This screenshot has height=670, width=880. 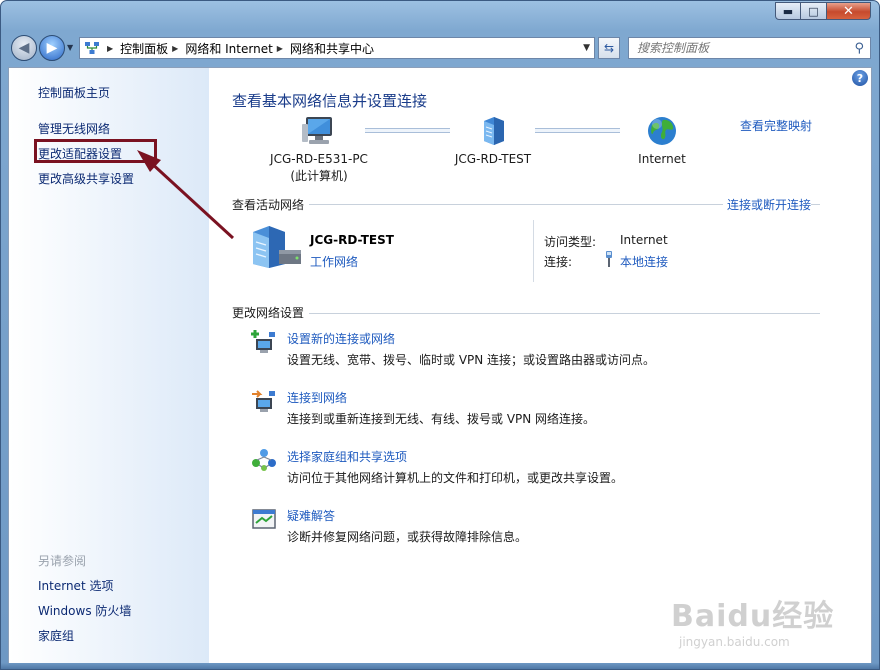 What do you see at coordinates (440, 666) in the screenshot?
I see `window-bottom-edge` at bounding box center [440, 666].